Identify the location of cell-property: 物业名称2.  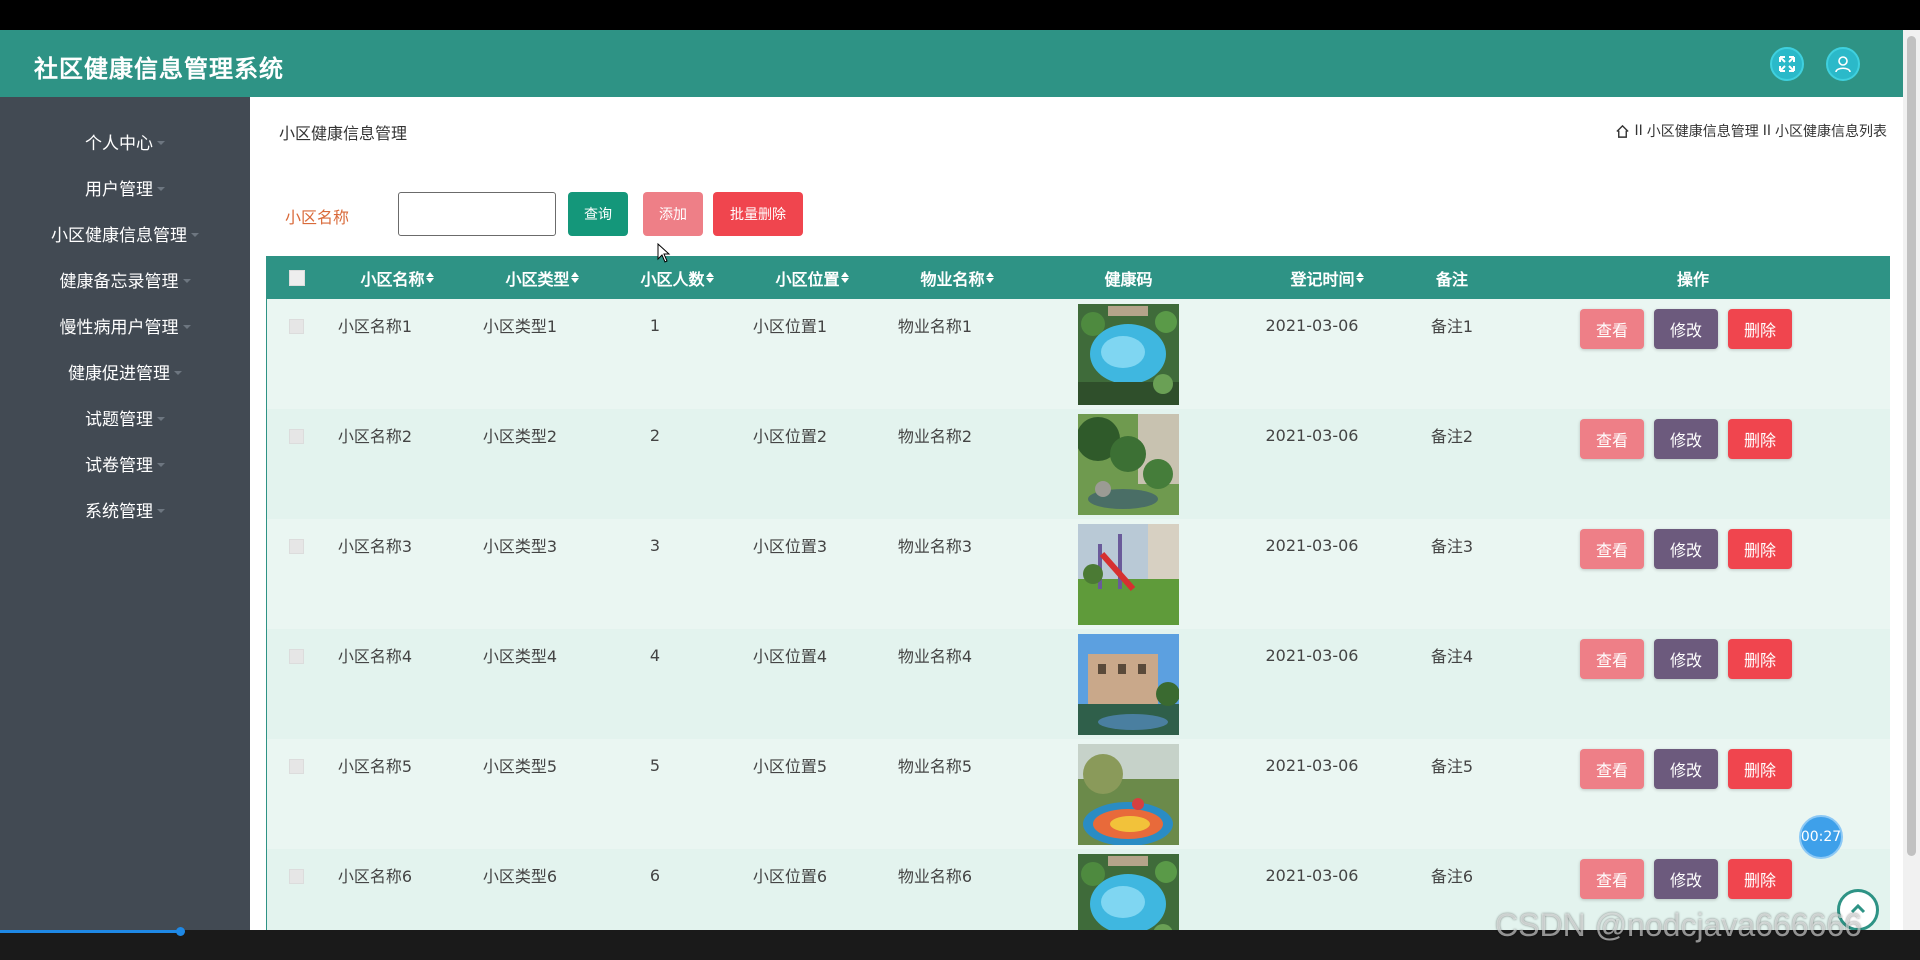
(935, 436).